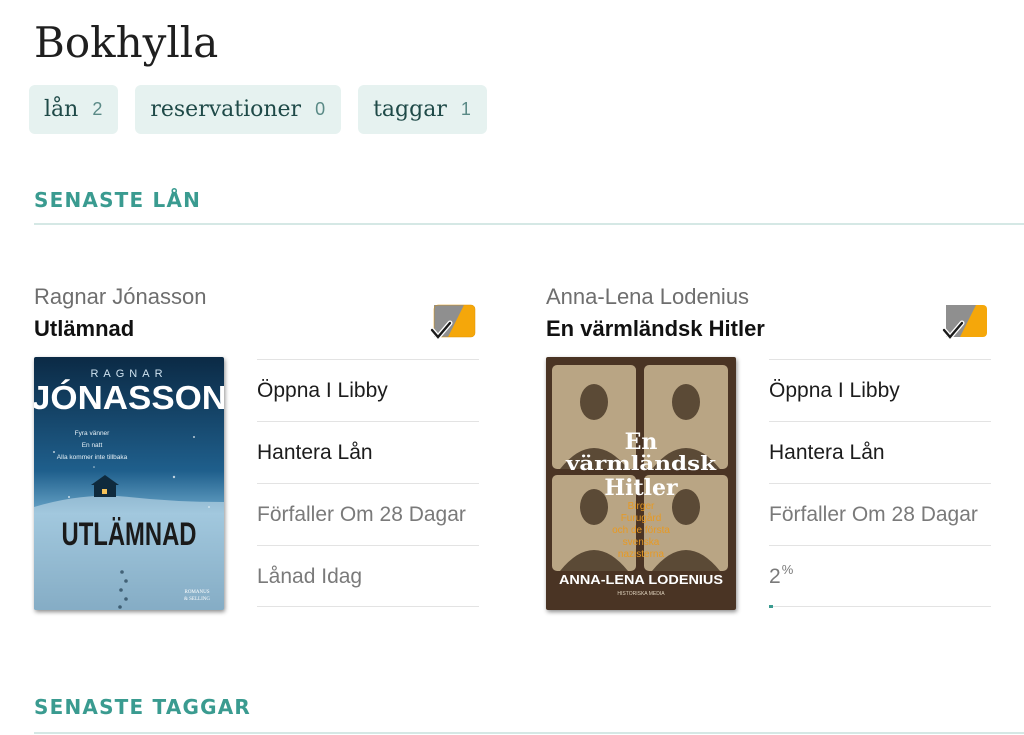 The width and height of the screenshot is (1024, 735). I want to click on cover-title-2: värmländsk, so click(641, 463).